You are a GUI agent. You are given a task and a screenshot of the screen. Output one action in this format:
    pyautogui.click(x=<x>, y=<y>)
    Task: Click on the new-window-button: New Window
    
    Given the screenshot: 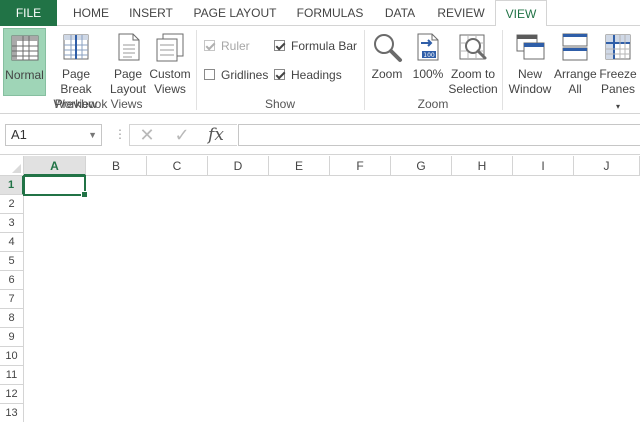 What is the action you would take?
    pyautogui.click(x=530, y=62)
    